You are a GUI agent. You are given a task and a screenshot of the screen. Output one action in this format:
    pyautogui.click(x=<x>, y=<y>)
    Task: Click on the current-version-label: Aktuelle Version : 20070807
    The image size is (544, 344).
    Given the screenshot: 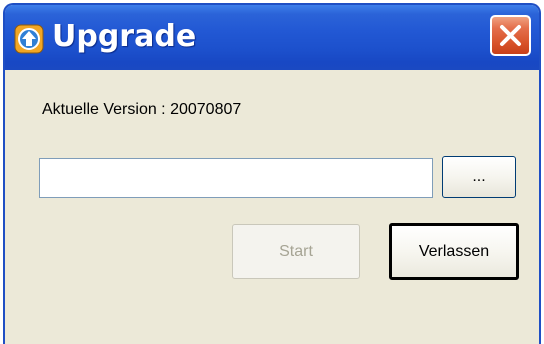 What is the action you would take?
    pyautogui.click(x=142, y=109)
    